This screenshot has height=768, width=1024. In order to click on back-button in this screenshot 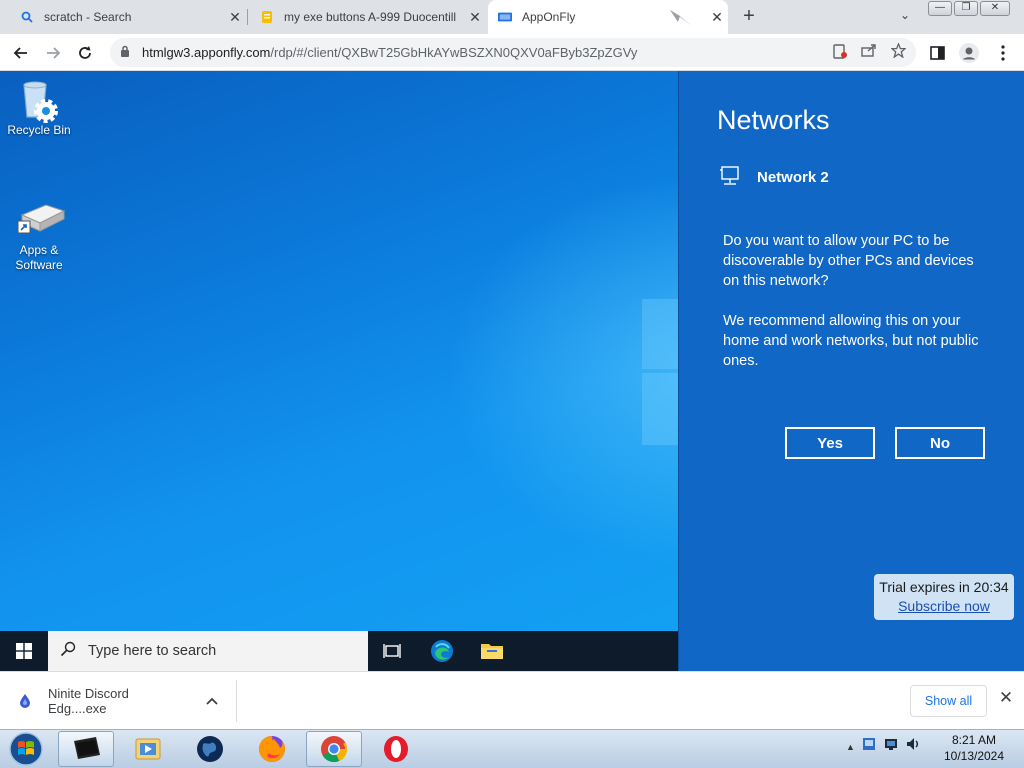, I will do `click(21, 53)`.